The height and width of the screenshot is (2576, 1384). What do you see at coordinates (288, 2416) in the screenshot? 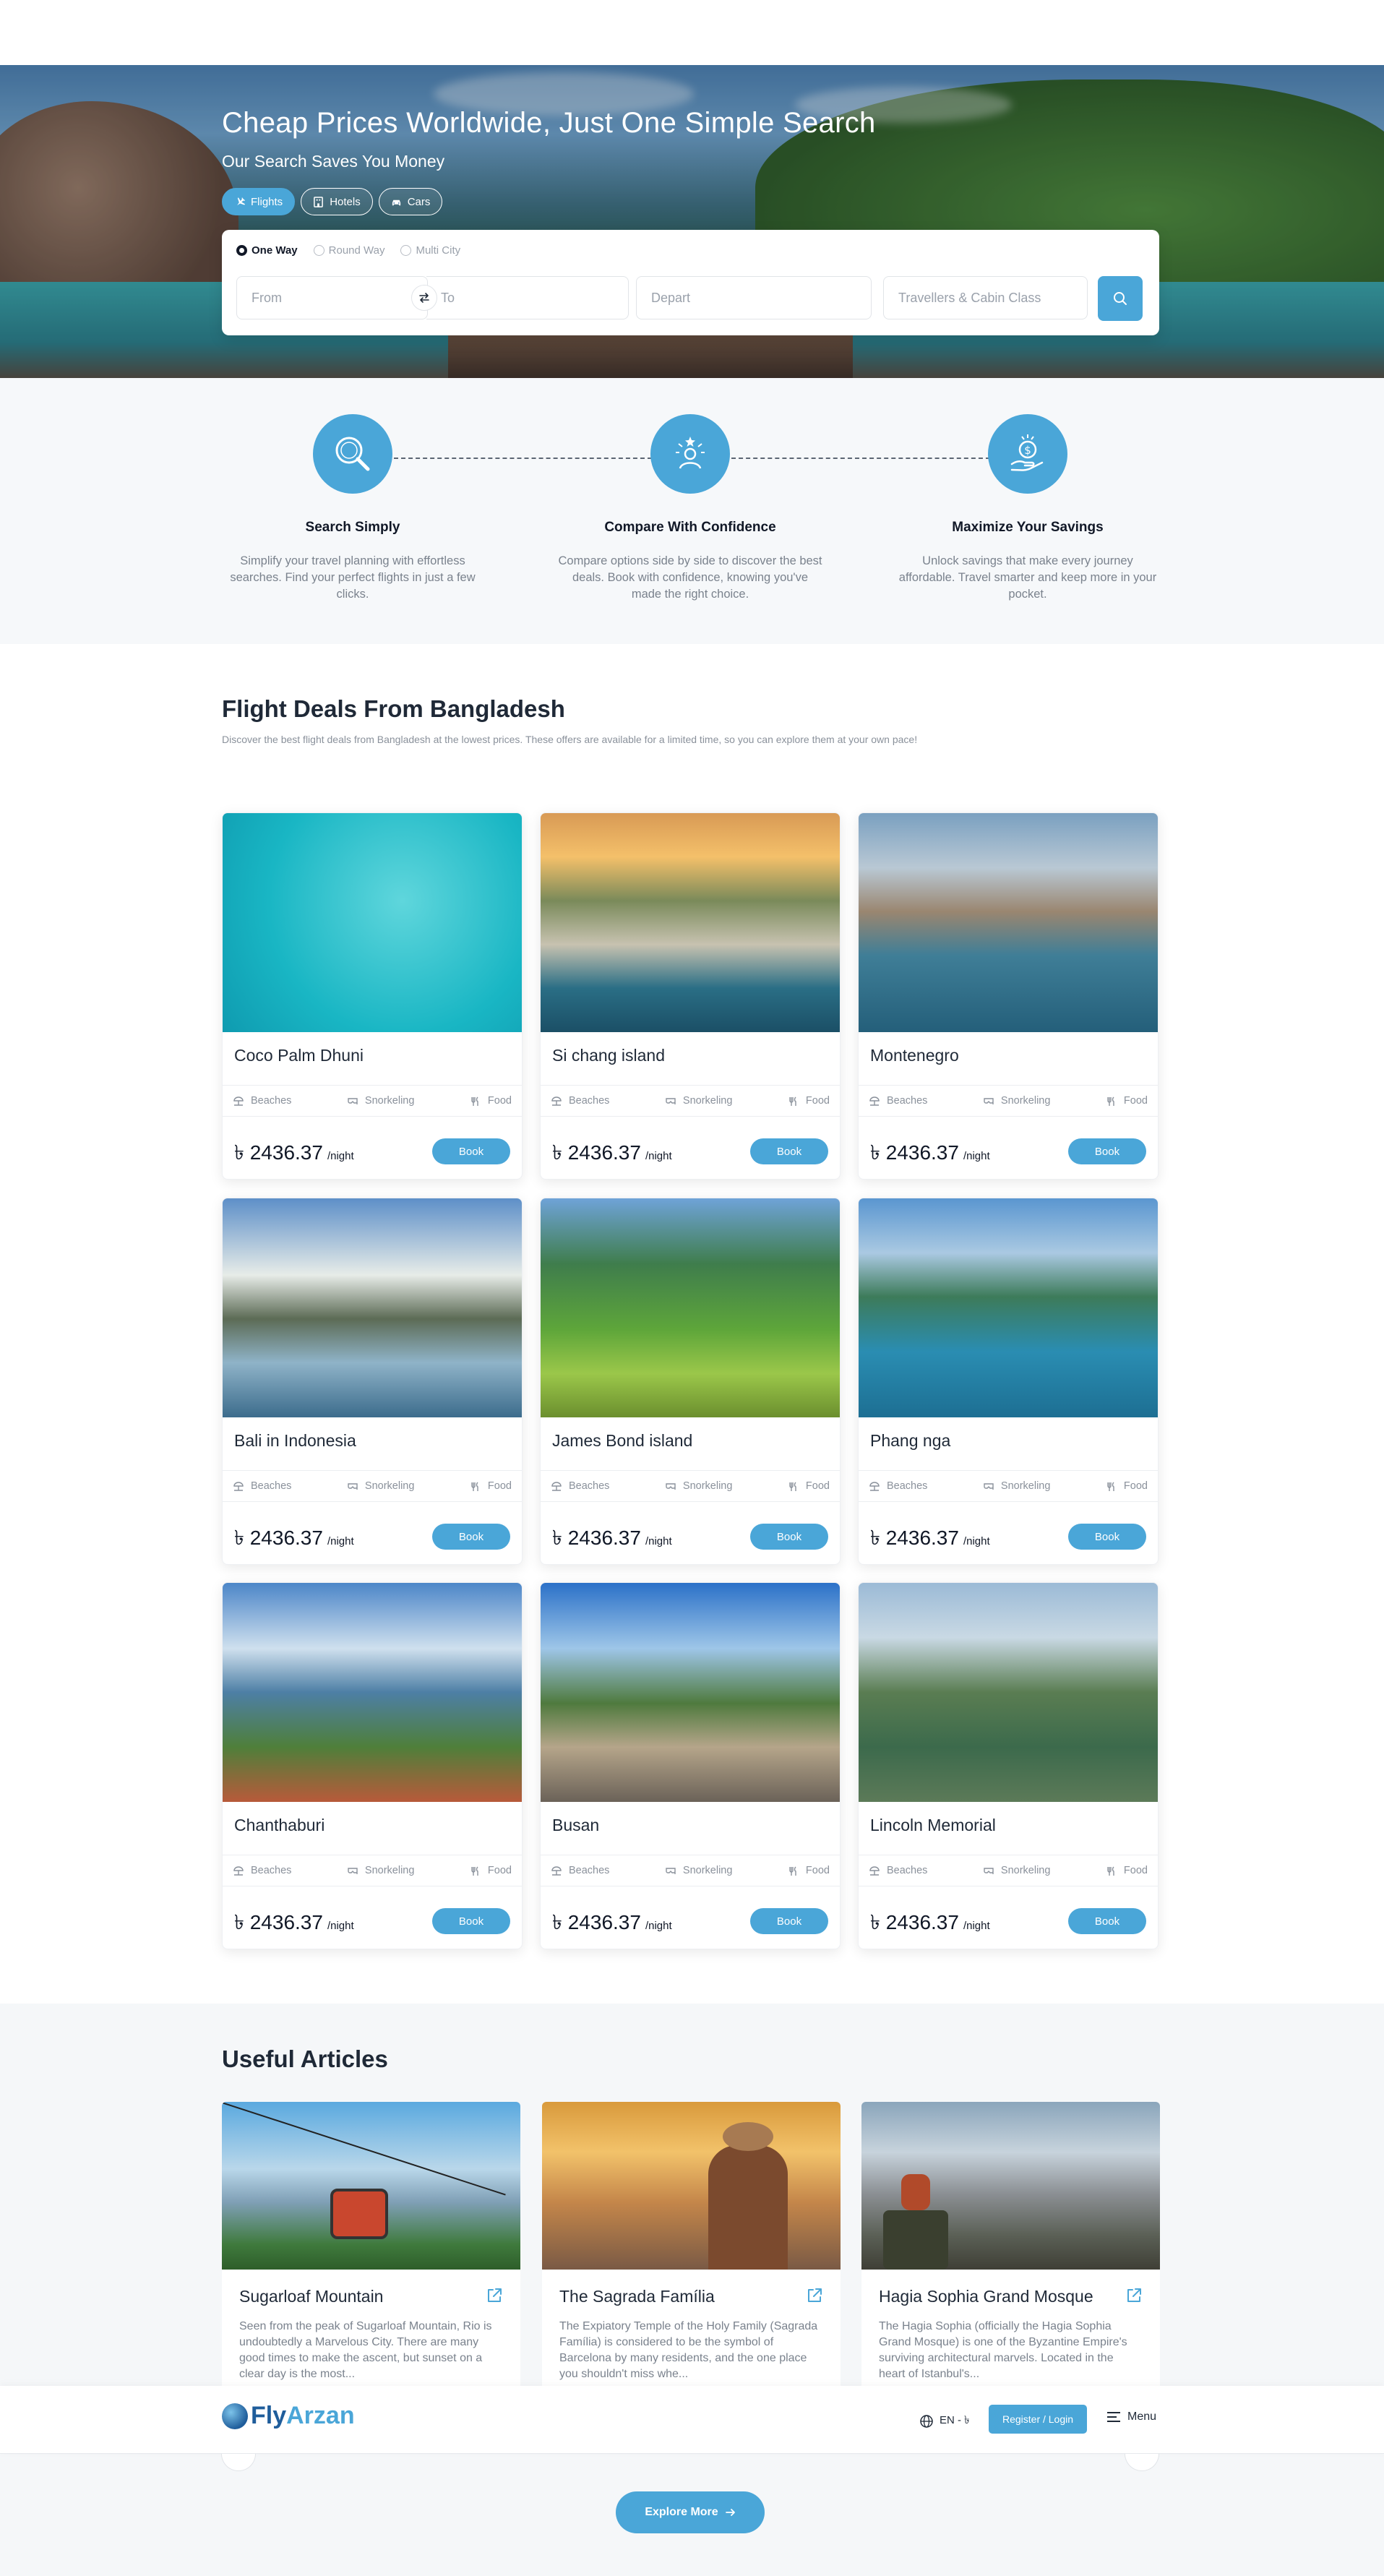
I see `site-logo: Fly Arzan` at bounding box center [288, 2416].